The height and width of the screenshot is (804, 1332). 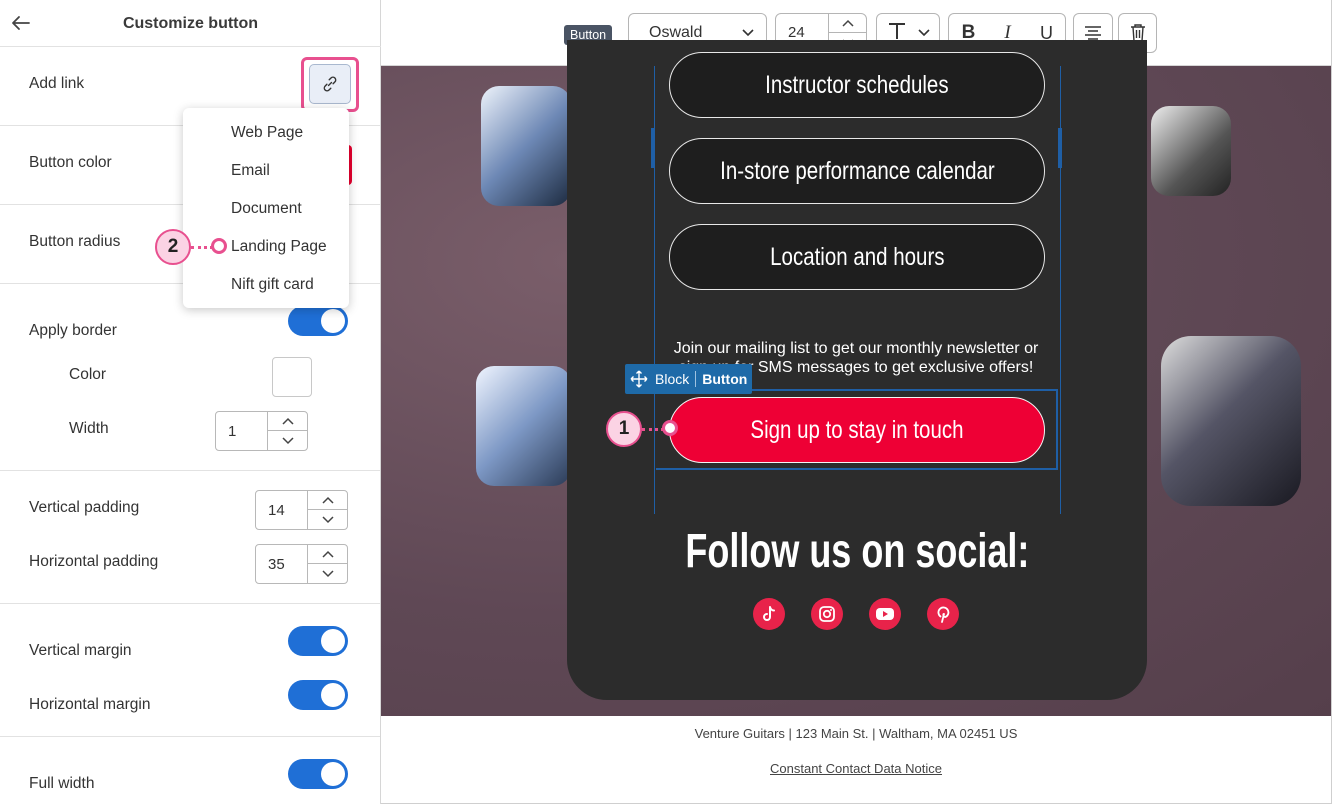 I want to click on instagram-icon, so click(x=827, y=614).